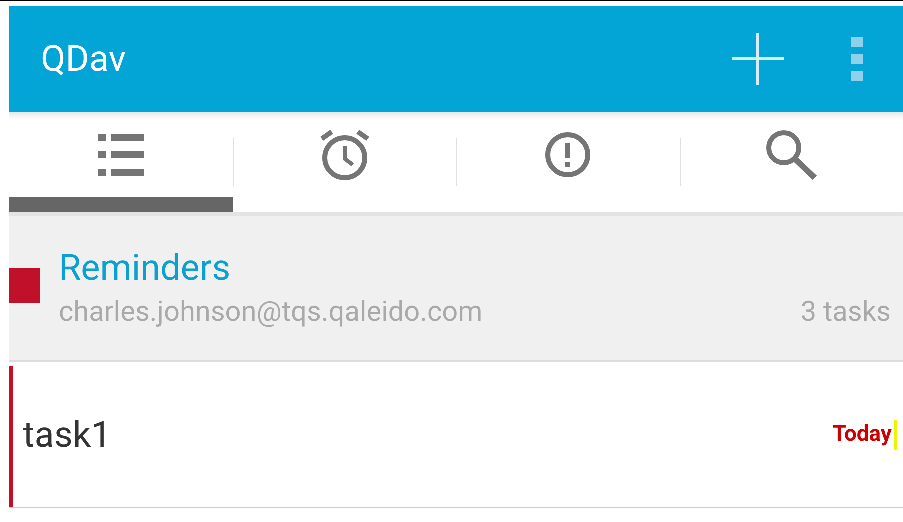 The height and width of the screenshot is (522, 903). Describe the element at coordinates (758, 59) in the screenshot. I see `add-icon` at that location.